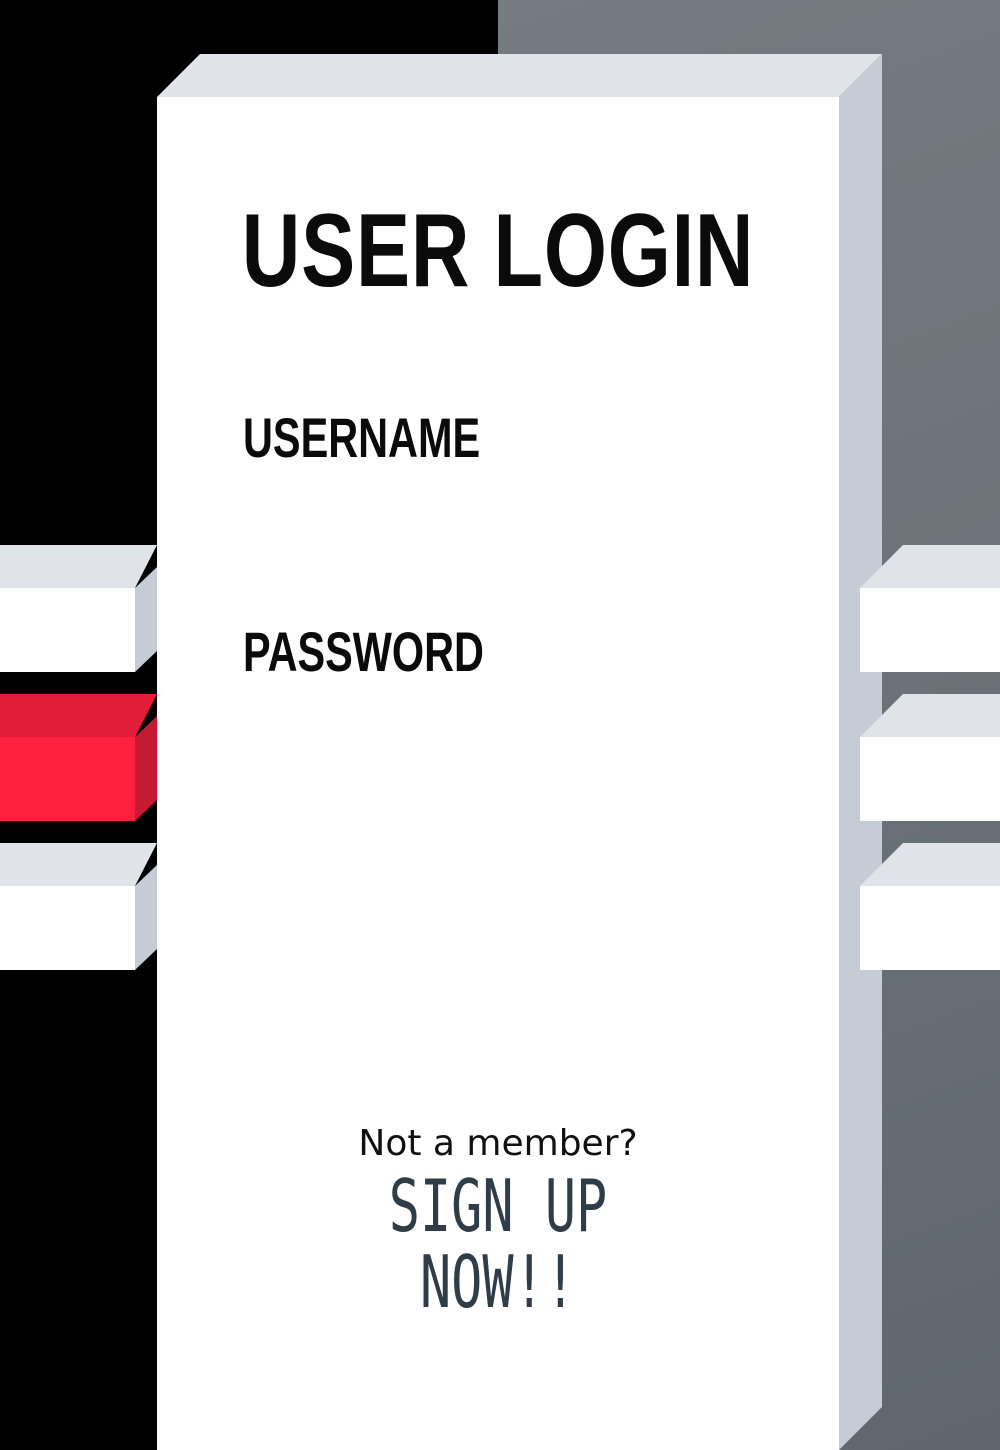 This screenshot has height=1450, width=1000. Describe the element at coordinates (363, 651) in the screenshot. I see `password-label: PASSWORD` at that location.